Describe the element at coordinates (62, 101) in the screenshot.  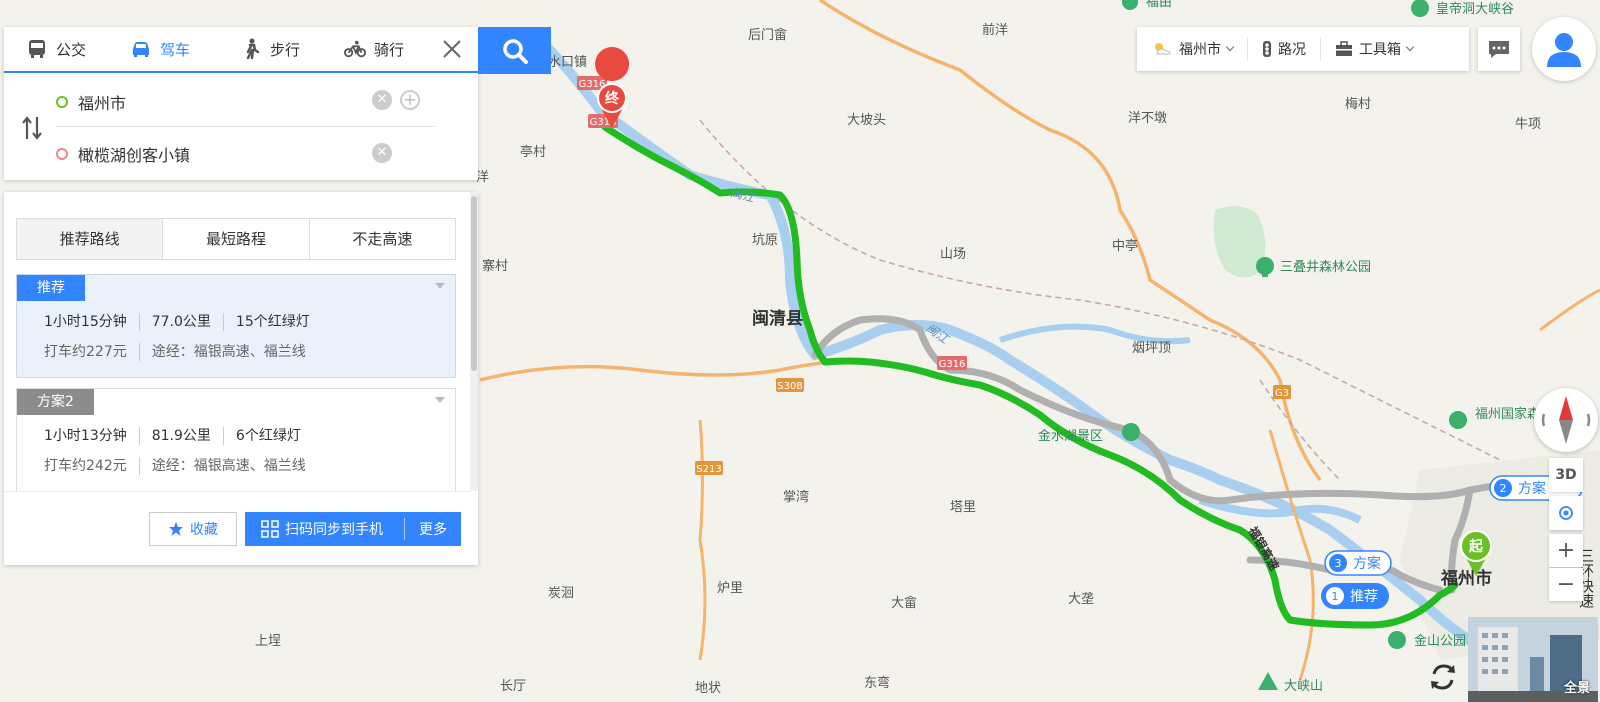
I see `start-dot-icon` at that location.